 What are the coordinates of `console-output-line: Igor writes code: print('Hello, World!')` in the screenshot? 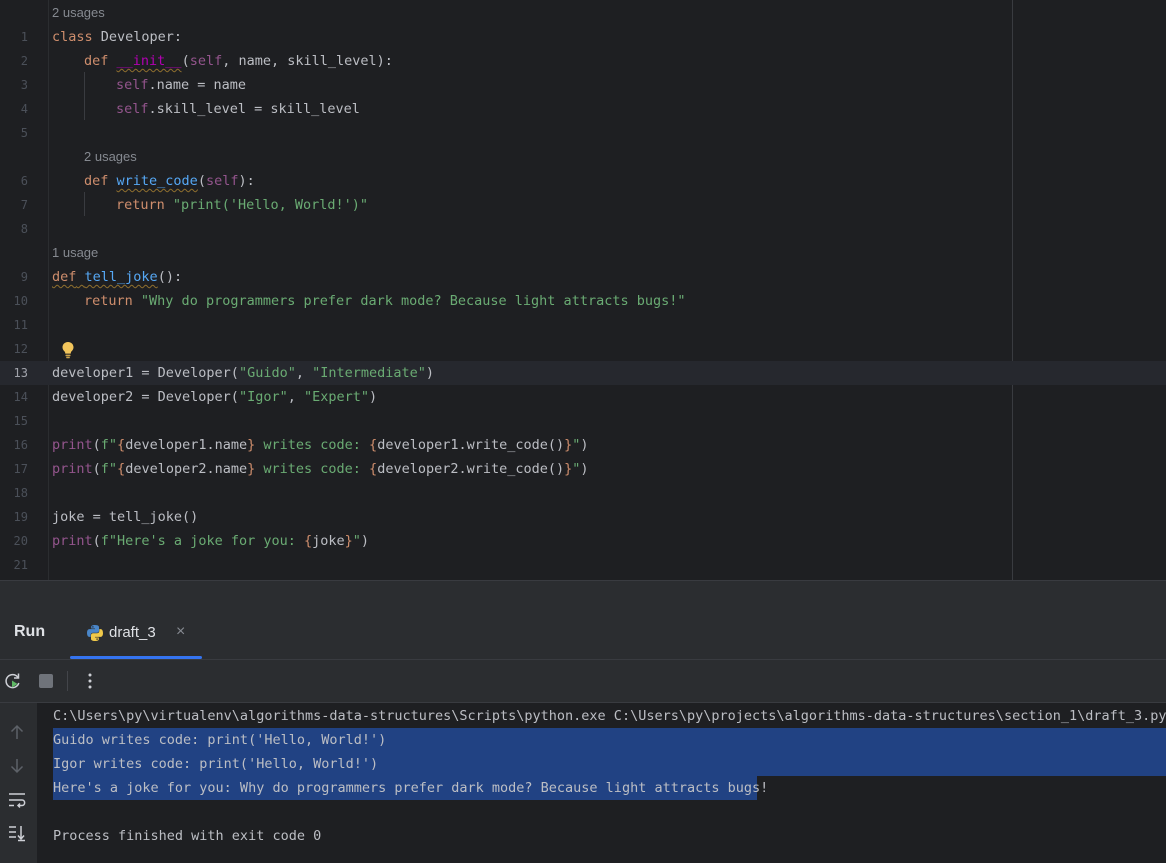 It's located at (216, 764).